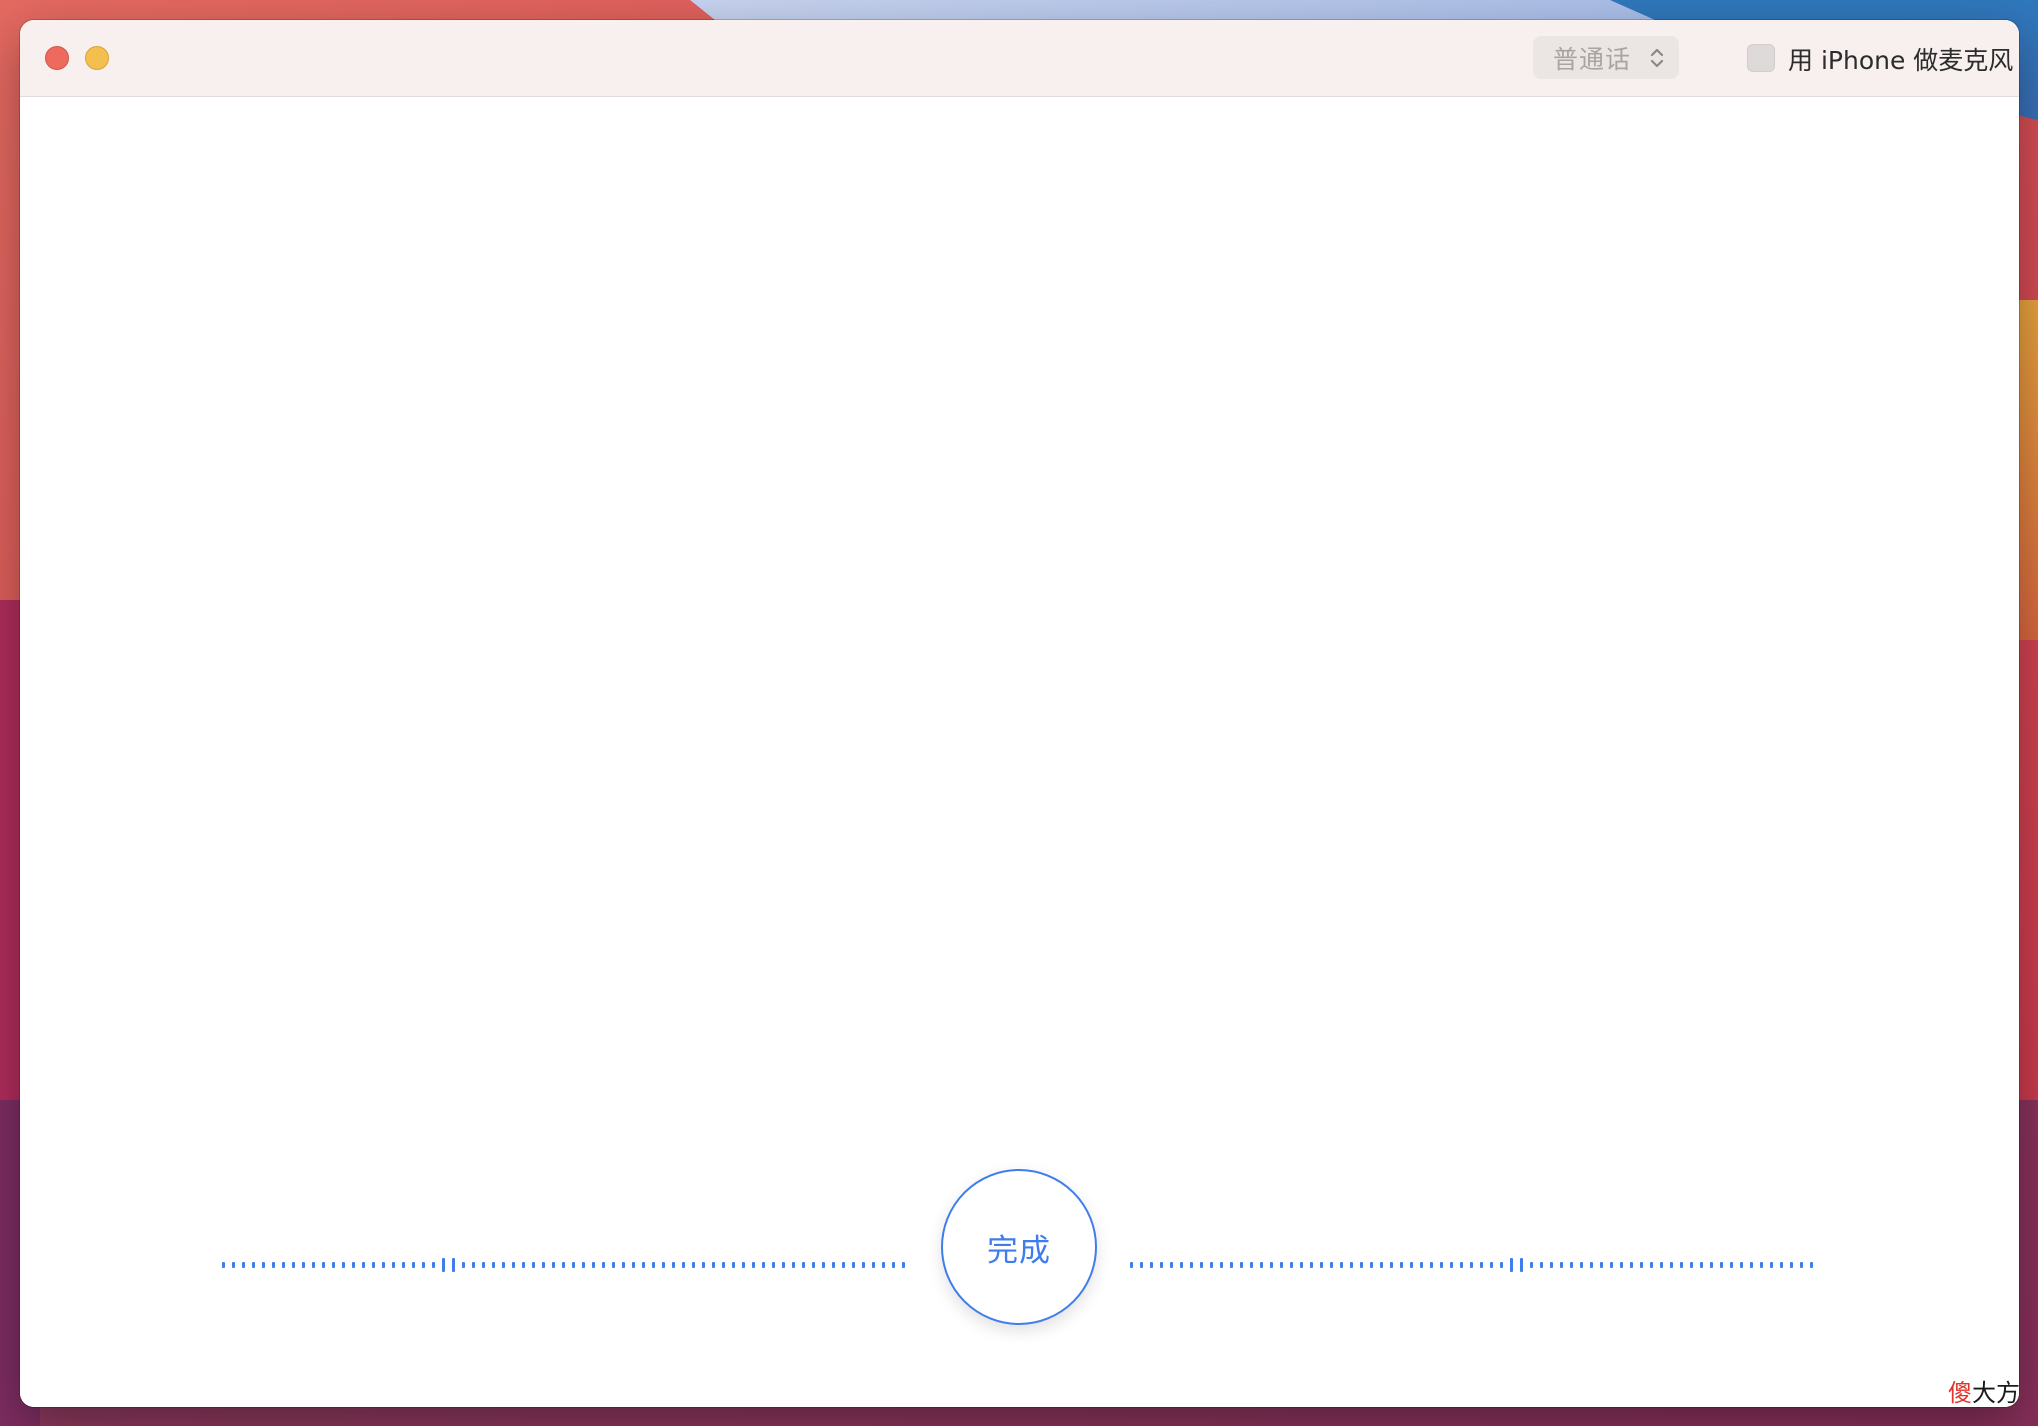 The height and width of the screenshot is (1426, 2038). I want to click on language-select: 普通话, so click(1606, 57).